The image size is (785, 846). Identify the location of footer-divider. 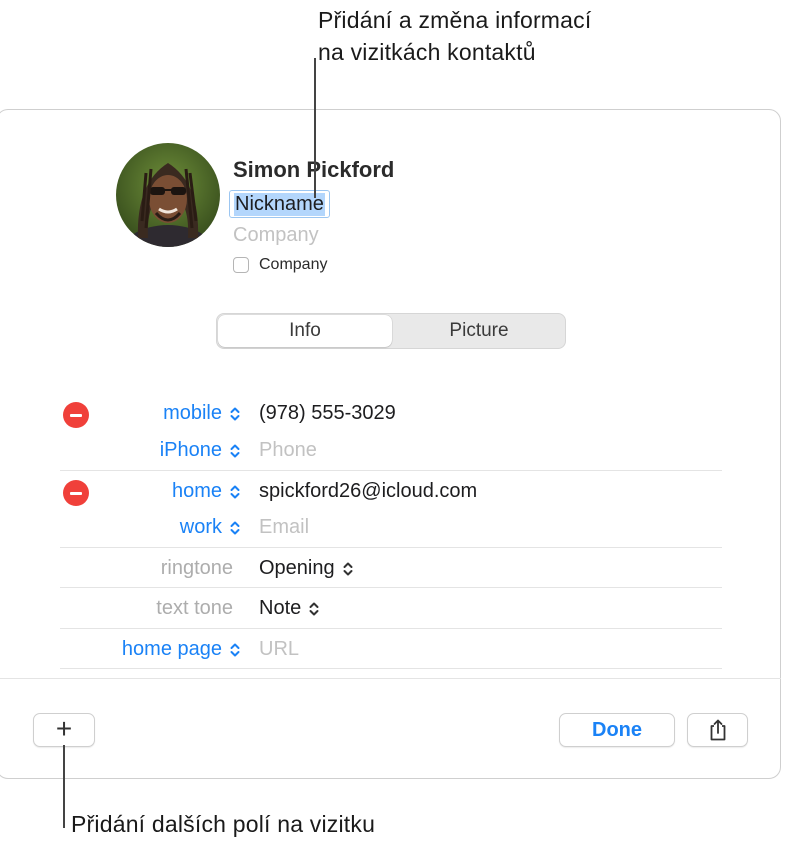
(390, 678).